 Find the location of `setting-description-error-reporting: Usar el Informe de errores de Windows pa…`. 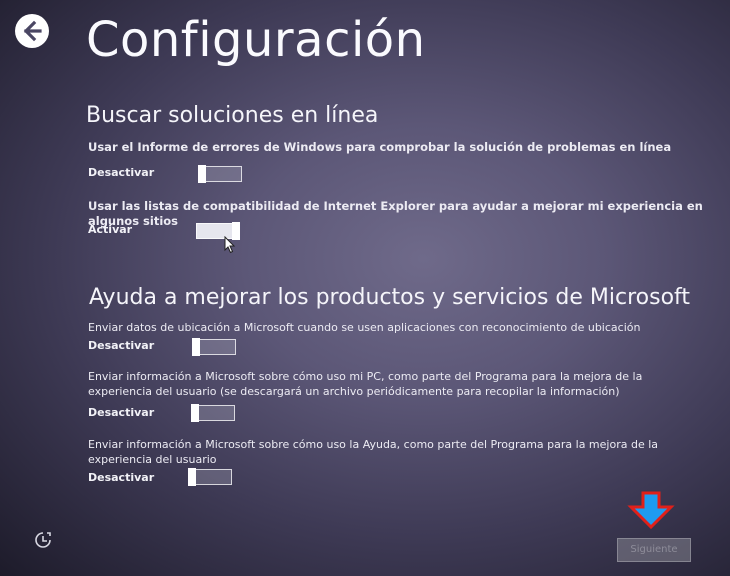

setting-description-error-reporting: Usar el Informe de errores de Windows pa… is located at coordinates (380, 147).